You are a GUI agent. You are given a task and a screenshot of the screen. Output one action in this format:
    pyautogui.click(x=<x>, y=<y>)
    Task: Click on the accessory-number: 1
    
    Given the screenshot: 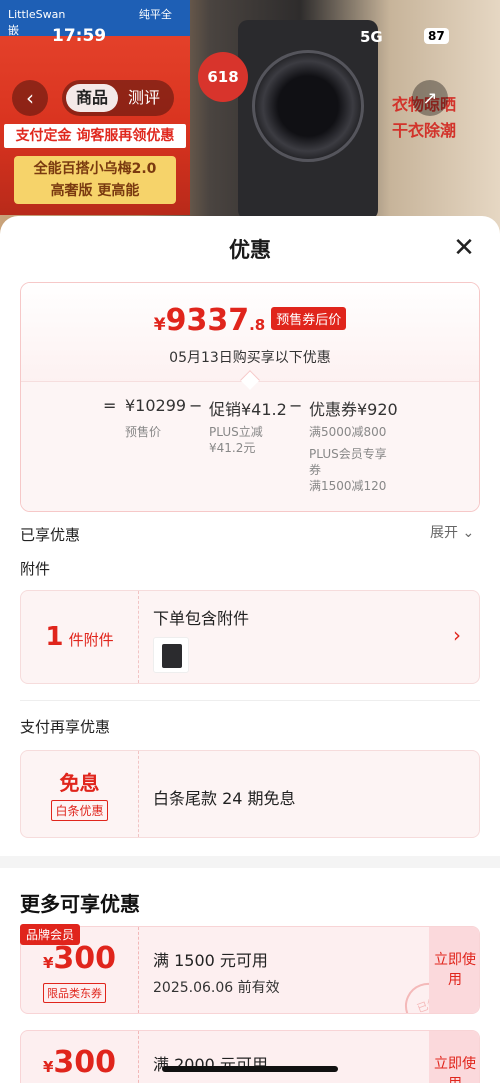 What is the action you would take?
    pyautogui.click(x=54, y=637)
    